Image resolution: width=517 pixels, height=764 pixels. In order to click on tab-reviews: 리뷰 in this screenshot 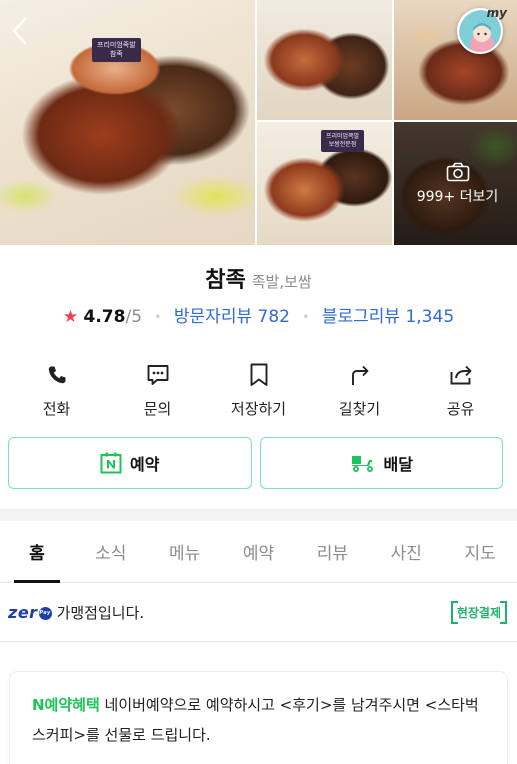, I will do `click(332, 551)`.